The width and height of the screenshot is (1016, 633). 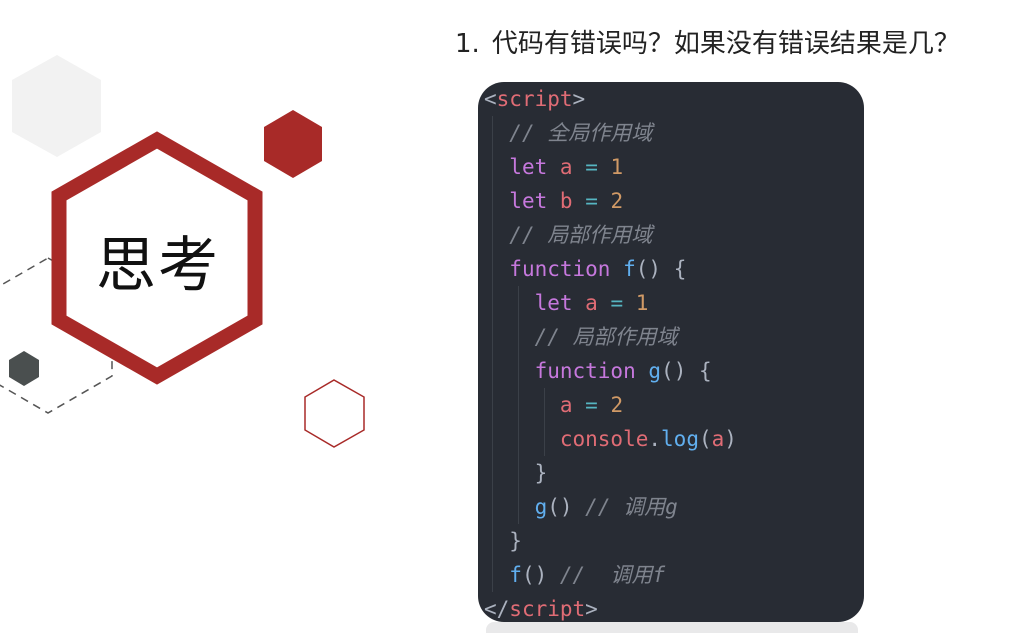 I want to click on code-token: // 全局作用域, so click(x=581, y=133).